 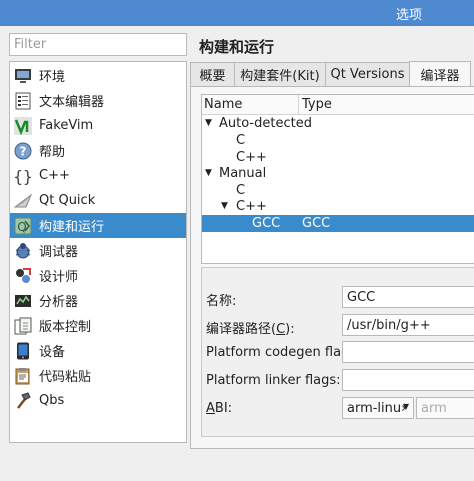 What do you see at coordinates (23, 201) in the screenshot?
I see `qt-quick-icon` at bounding box center [23, 201].